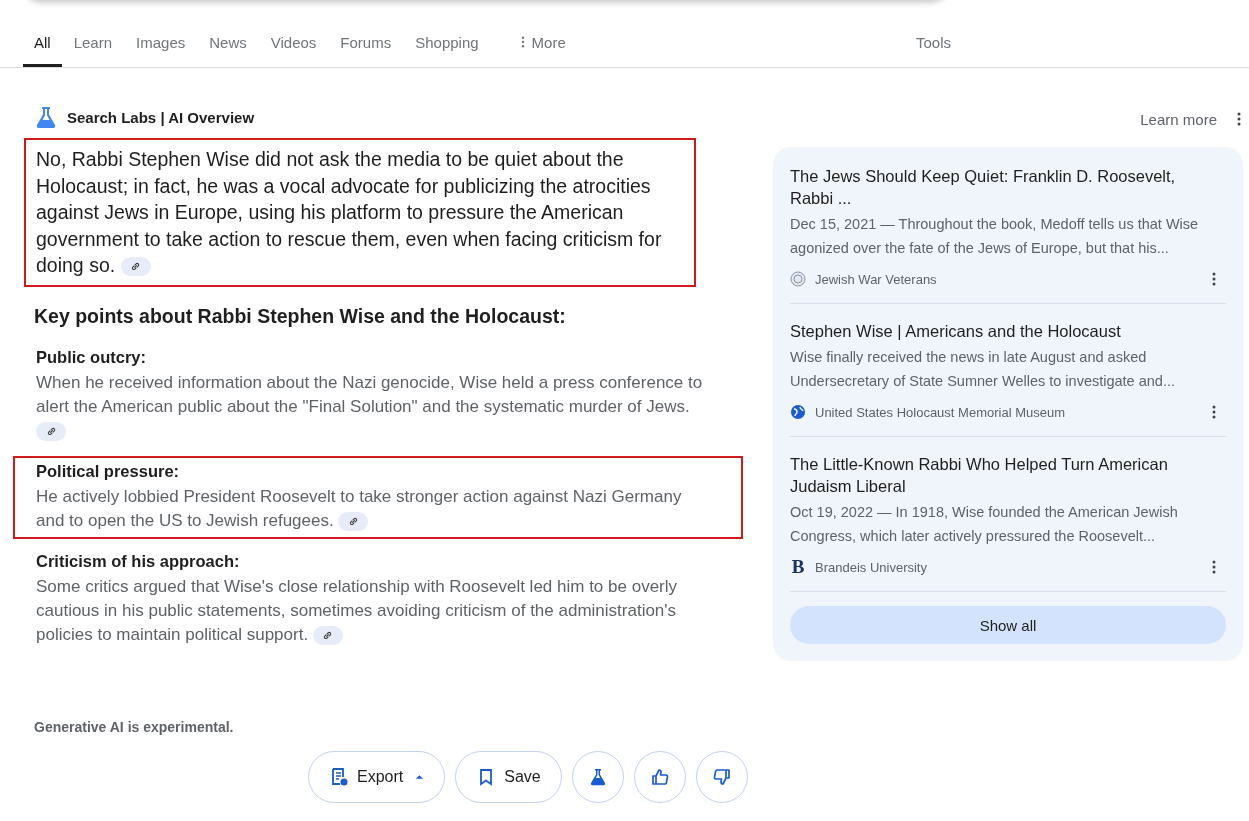 This screenshot has width=1249, height=821. Describe the element at coordinates (876, 279) in the screenshot. I see `source-site-name: Jewish War Veterans` at that location.